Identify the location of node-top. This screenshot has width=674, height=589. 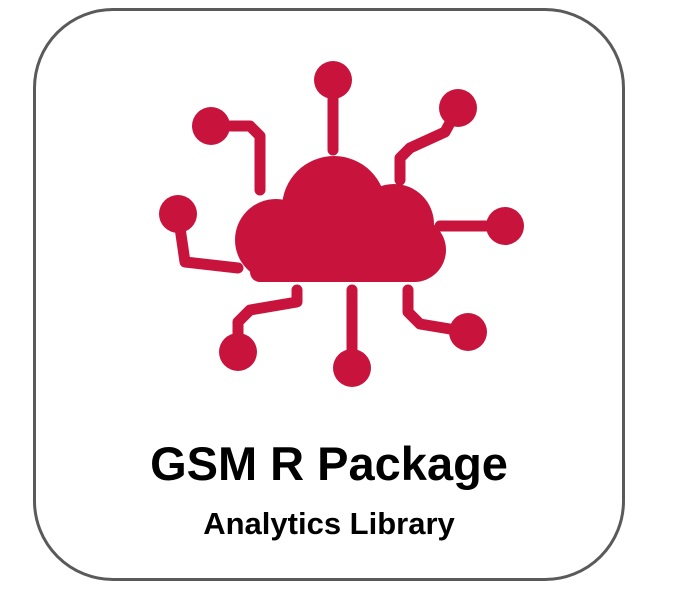
(333, 80).